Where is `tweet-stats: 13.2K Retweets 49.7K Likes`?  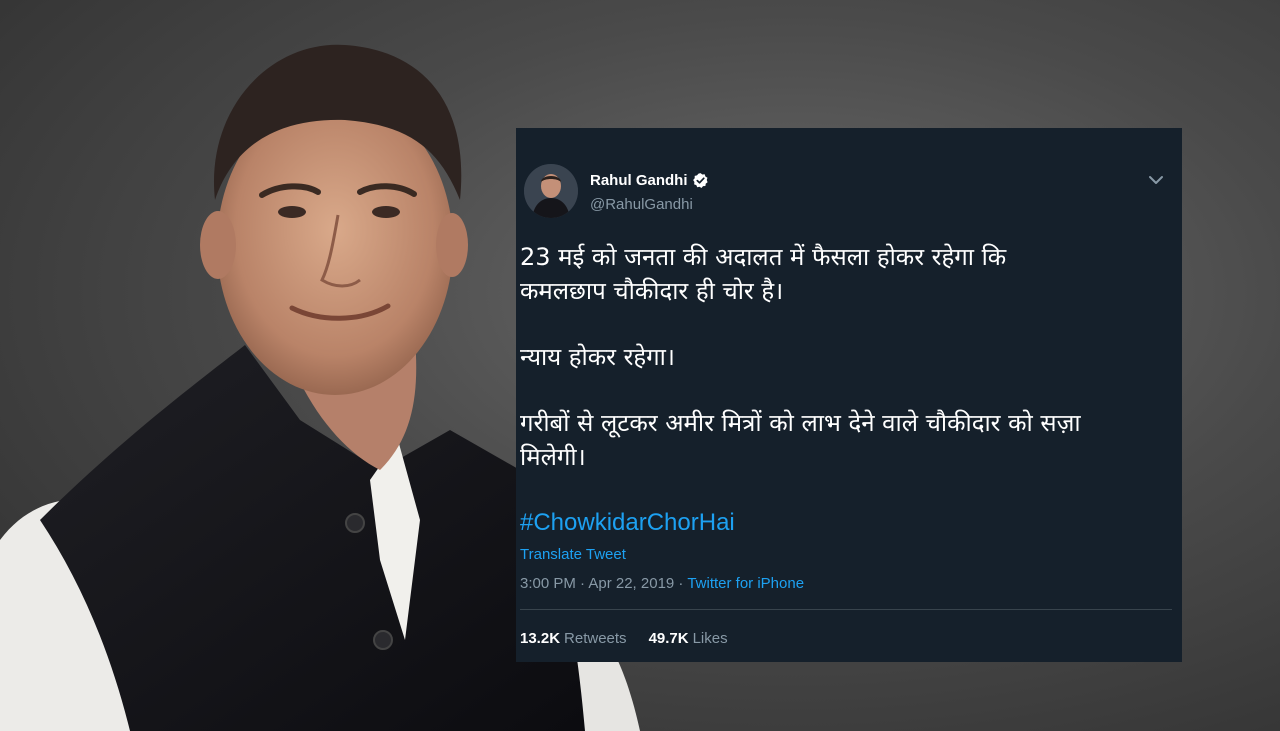 tweet-stats: 13.2K Retweets 49.7K Likes is located at coordinates (624, 638).